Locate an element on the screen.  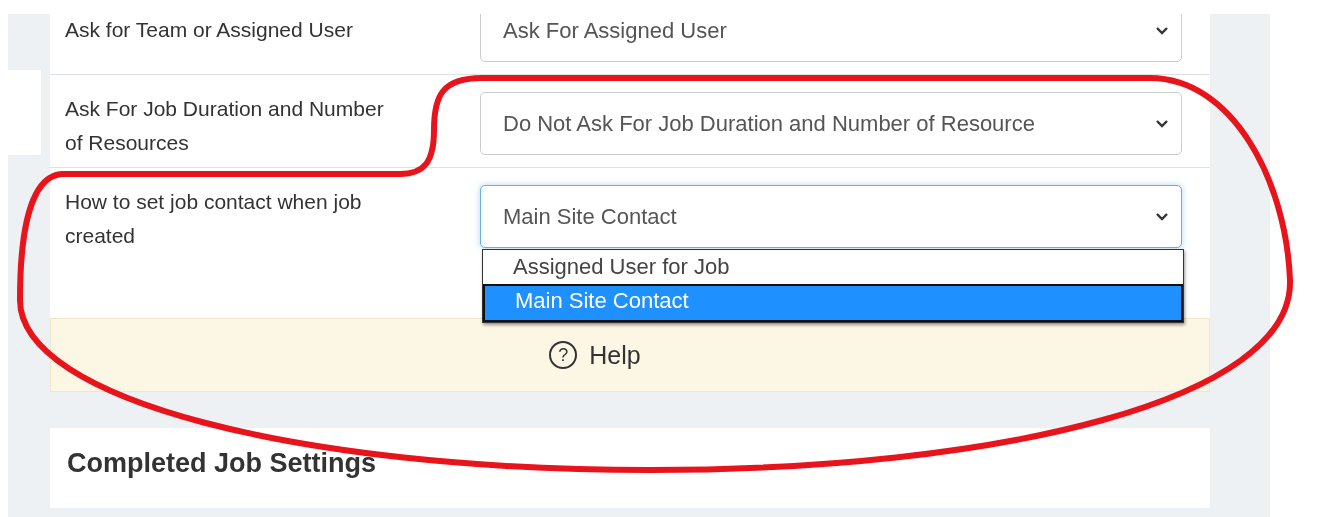
select-field: Ask For Assigned User is located at coordinates (831, 38).